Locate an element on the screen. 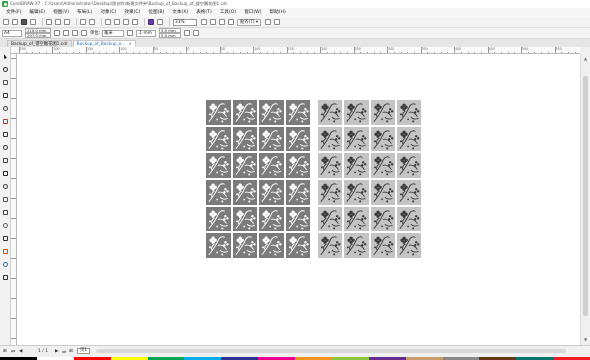  previous-page-icon: ◀ is located at coordinates (20, 351).